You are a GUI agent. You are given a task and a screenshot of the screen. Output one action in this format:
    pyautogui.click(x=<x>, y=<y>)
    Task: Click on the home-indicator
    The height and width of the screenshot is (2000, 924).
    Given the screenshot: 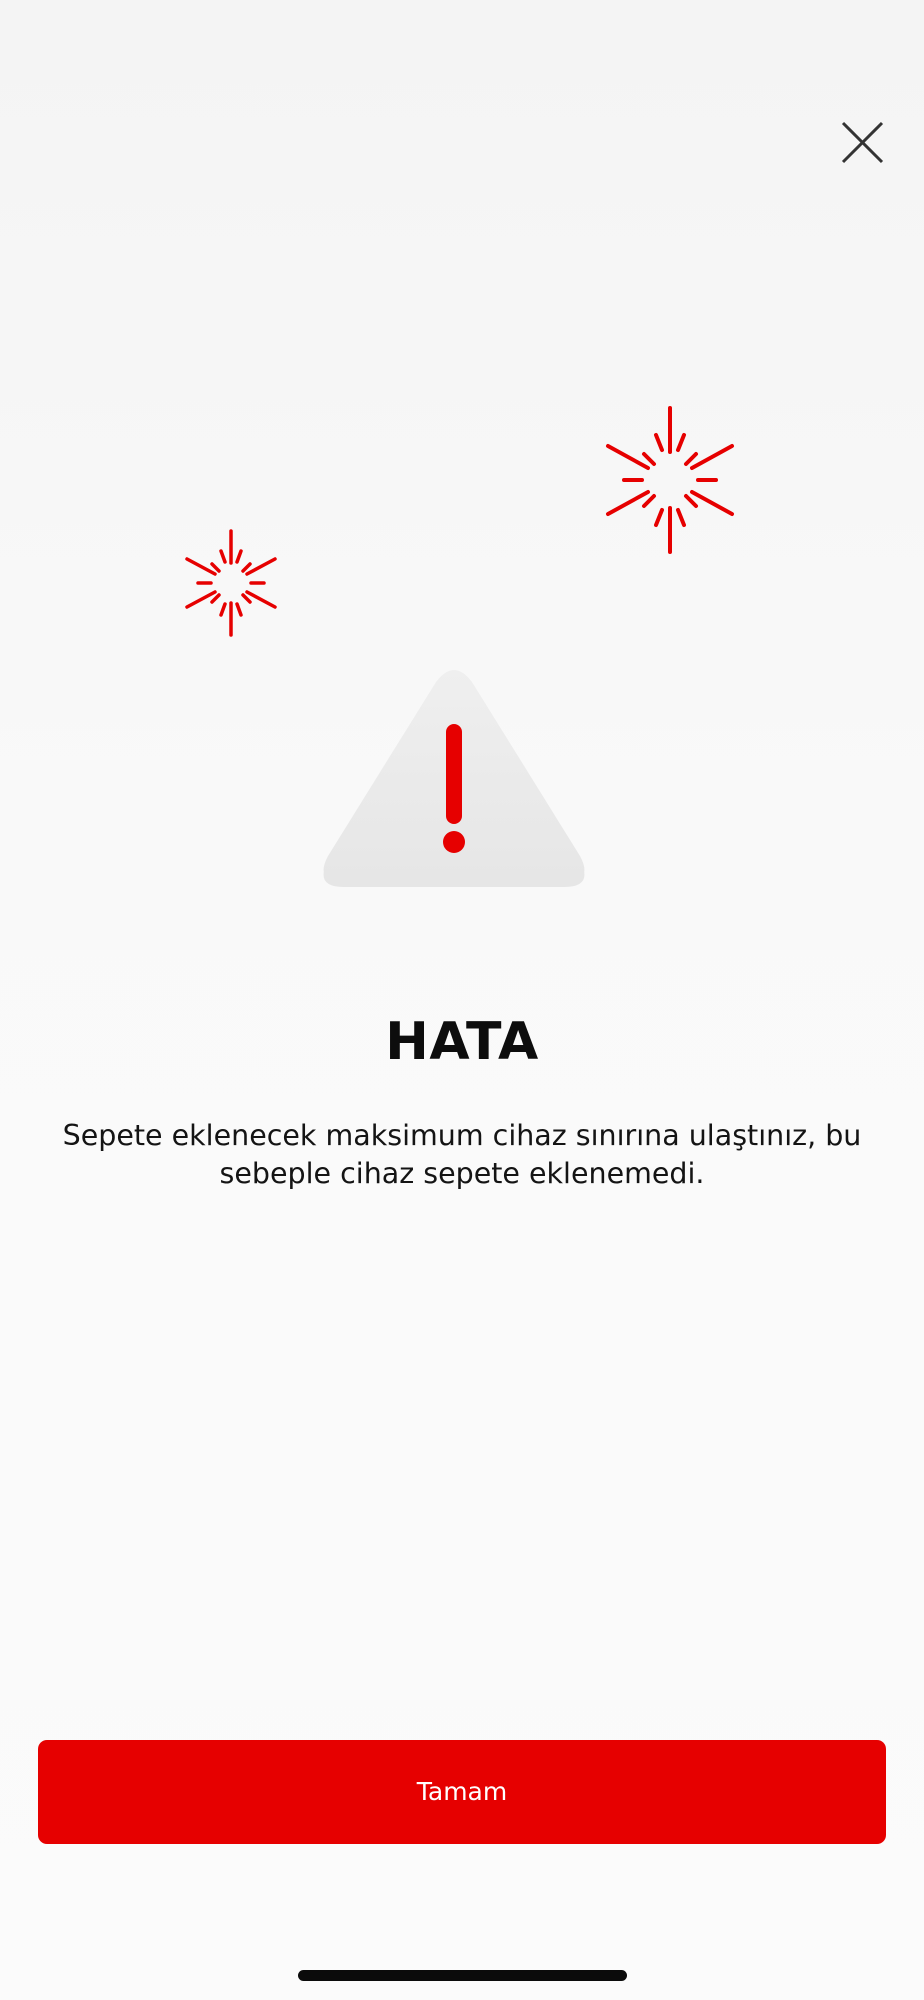 What is the action you would take?
    pyautogui.click(x=462, y=1975)
    